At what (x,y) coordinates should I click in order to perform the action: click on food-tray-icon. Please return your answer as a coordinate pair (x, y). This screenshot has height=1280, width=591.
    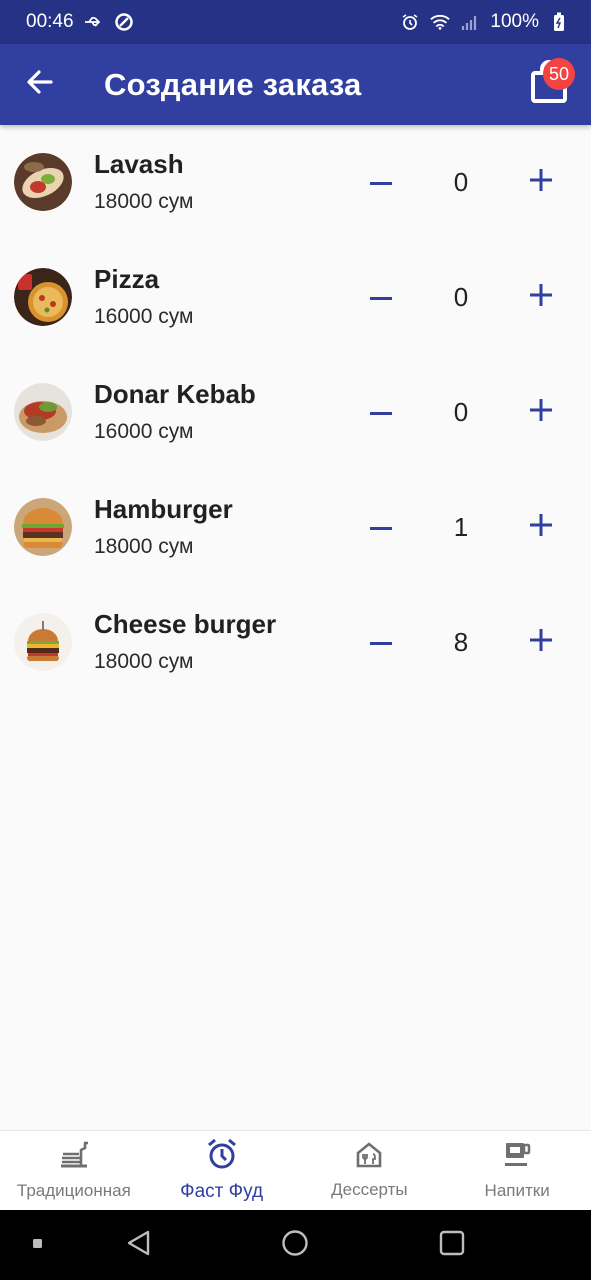
    Looking at the image, I should click on (74, 1157).